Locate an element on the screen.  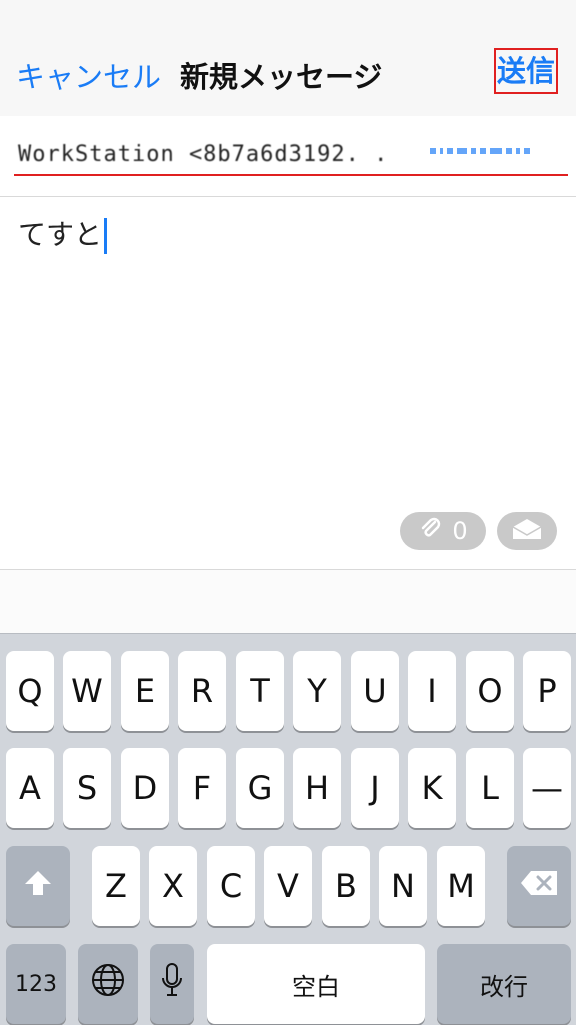
key-p: P is located at coordinates (547, 691).